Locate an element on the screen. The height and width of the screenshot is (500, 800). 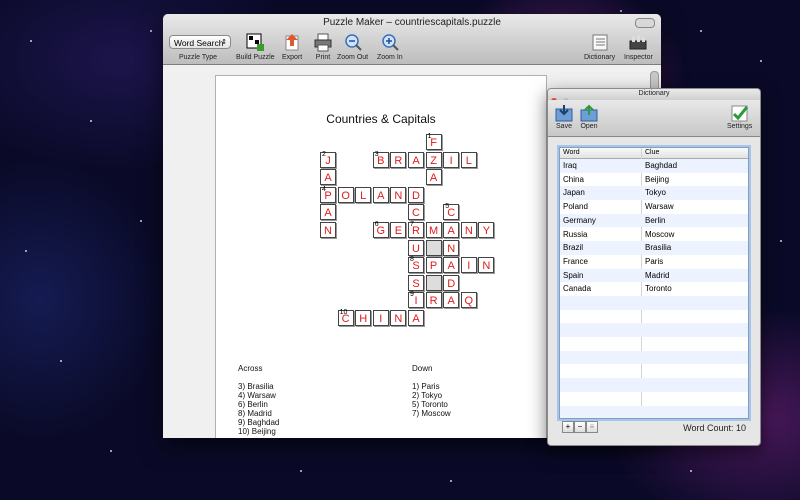
grid-cell: 3B is located at coordinates (380, 159).